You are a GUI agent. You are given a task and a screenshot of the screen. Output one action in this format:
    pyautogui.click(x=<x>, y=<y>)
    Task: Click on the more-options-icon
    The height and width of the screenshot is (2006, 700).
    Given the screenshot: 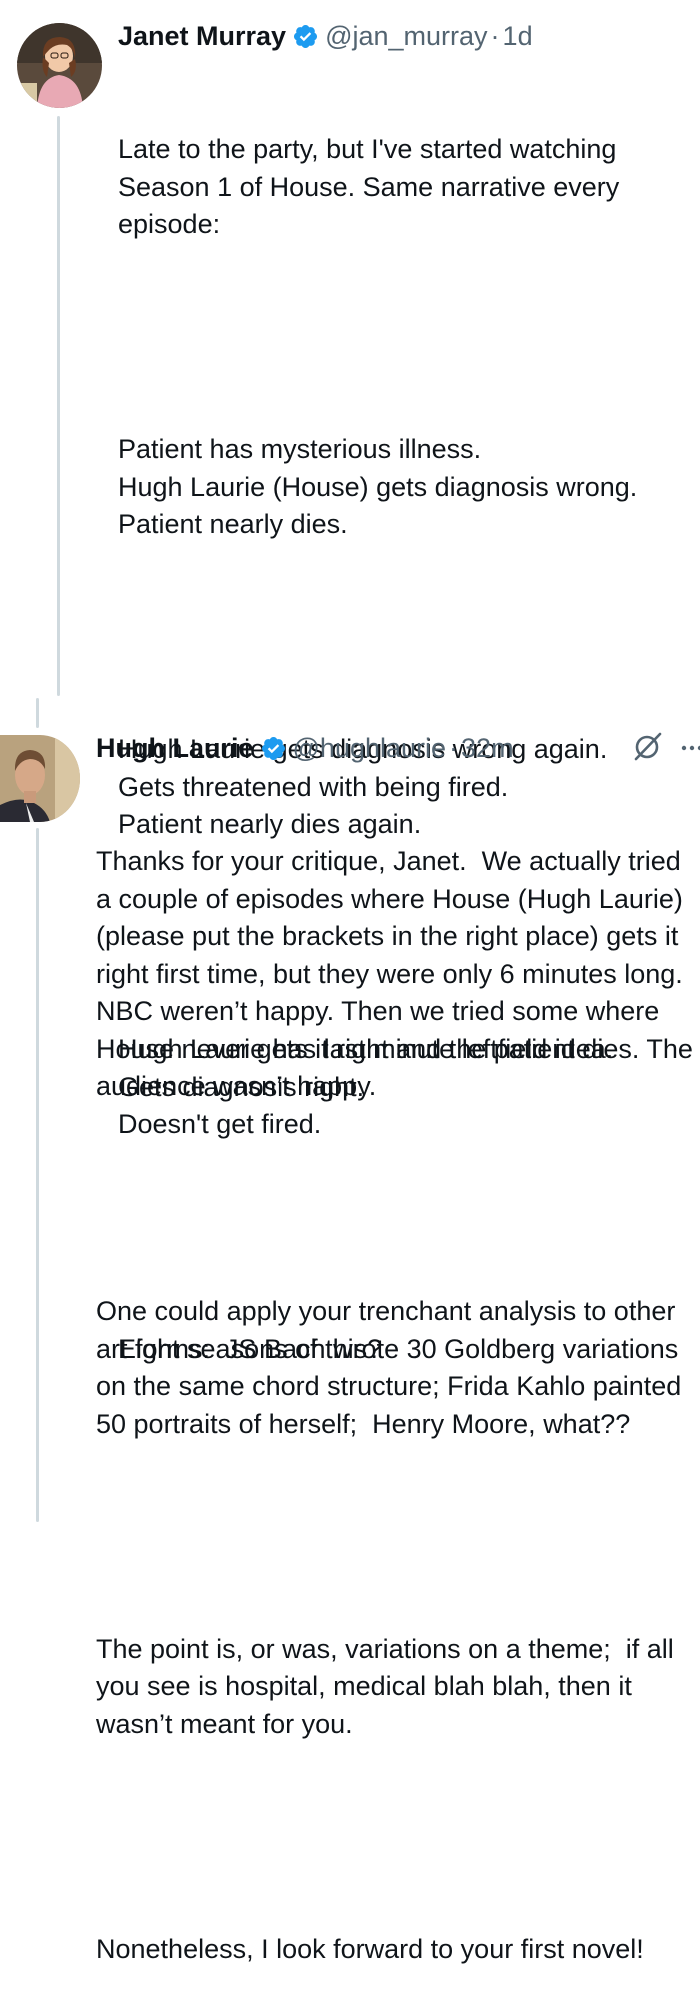 What is the action you would take?
    pyautogui.click(x=690, y=748)
    